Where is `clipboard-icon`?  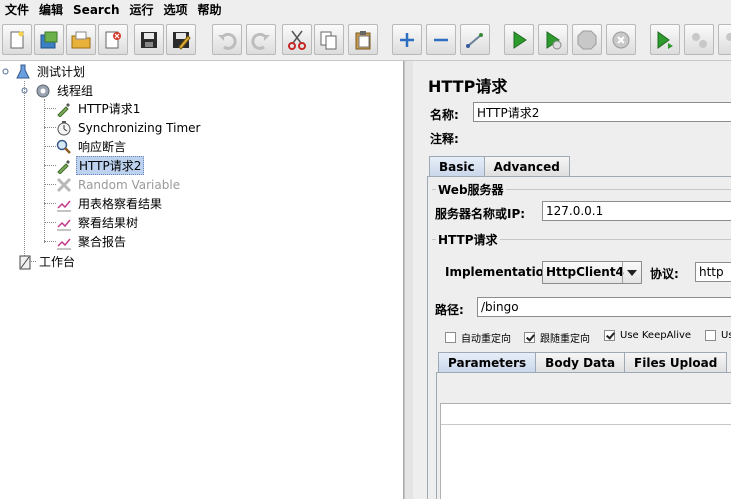
clipboard-icon is located at coordinates (25, 262).